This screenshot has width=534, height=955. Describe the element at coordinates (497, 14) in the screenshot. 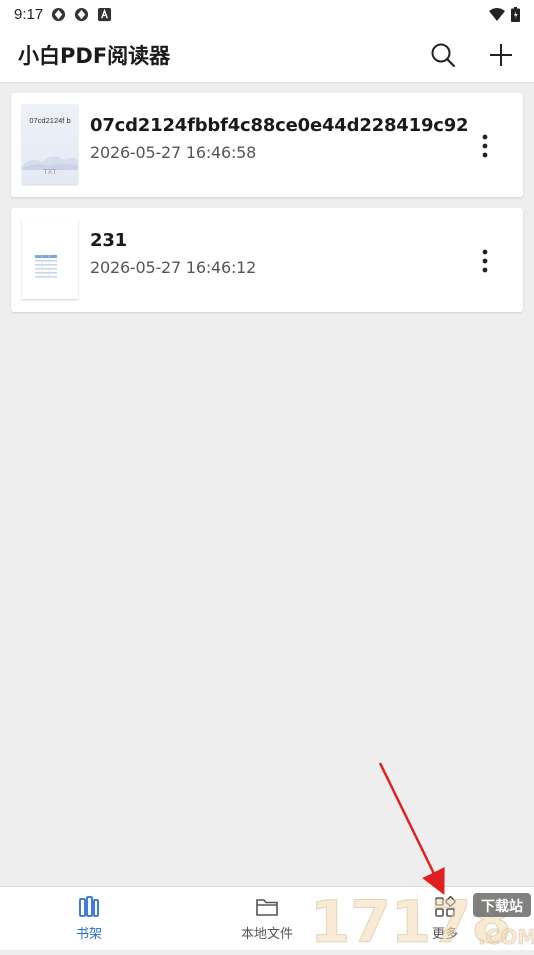

I see `wifi-icon` at that location.